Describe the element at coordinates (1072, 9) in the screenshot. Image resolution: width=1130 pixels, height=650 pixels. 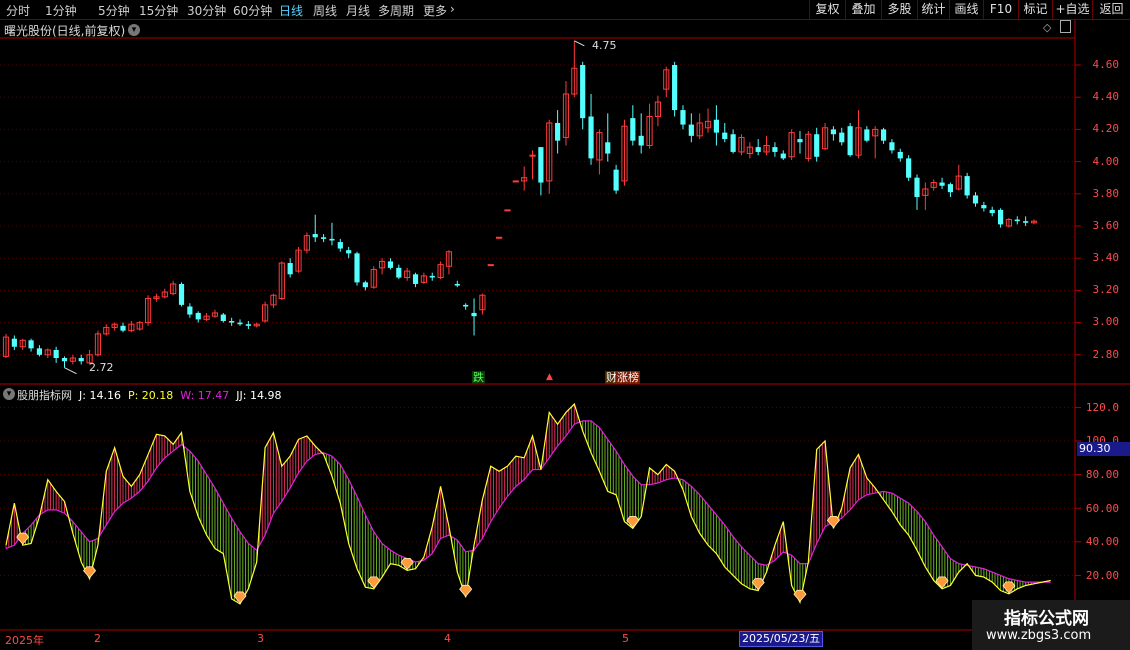
I see `toolbar-button-7: +自选` at that location.